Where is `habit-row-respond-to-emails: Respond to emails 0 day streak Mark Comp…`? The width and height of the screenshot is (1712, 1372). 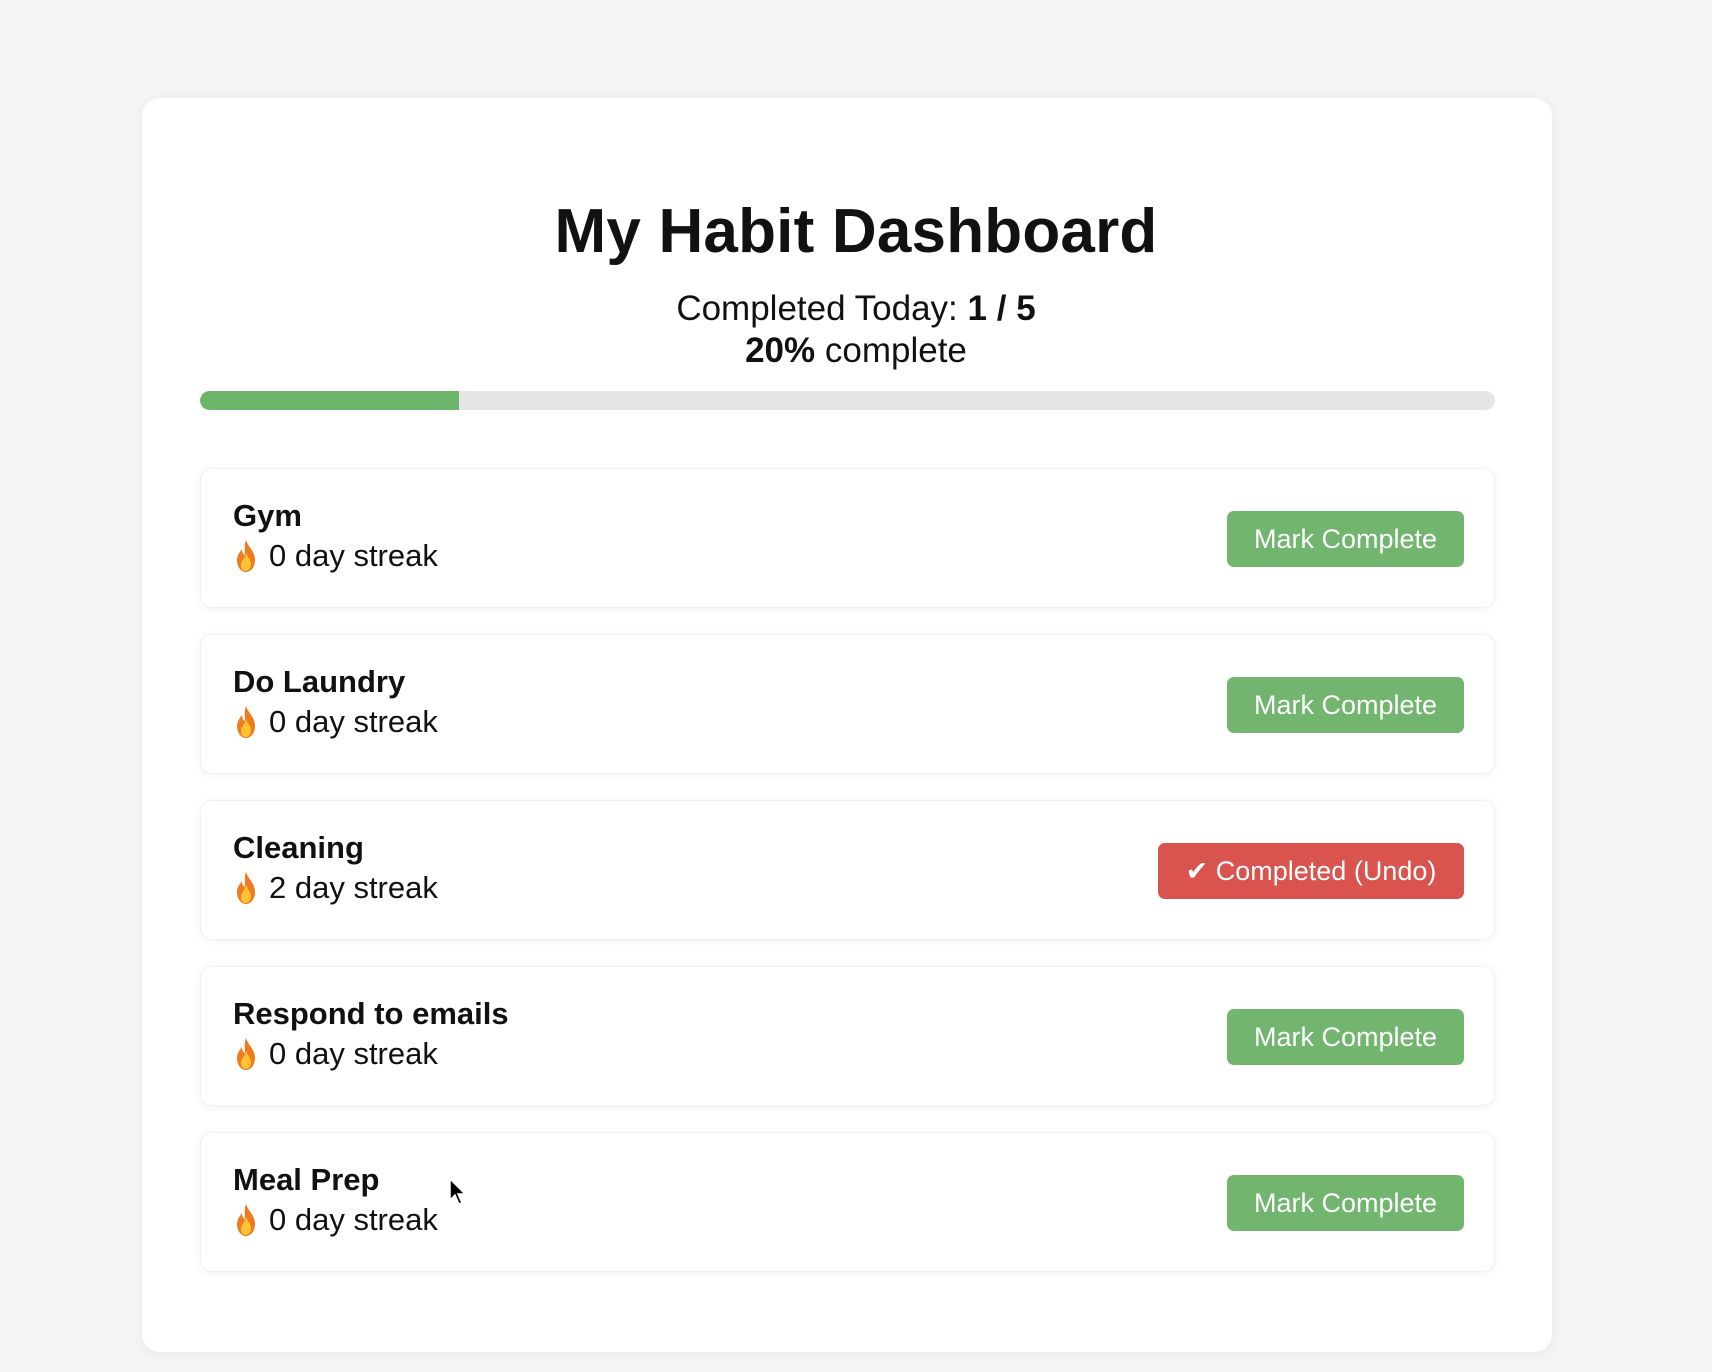
habit-row-respond-to-emails: Respond to emails 0 day streak Mark Comp… is located at coordinates (847, 1036).